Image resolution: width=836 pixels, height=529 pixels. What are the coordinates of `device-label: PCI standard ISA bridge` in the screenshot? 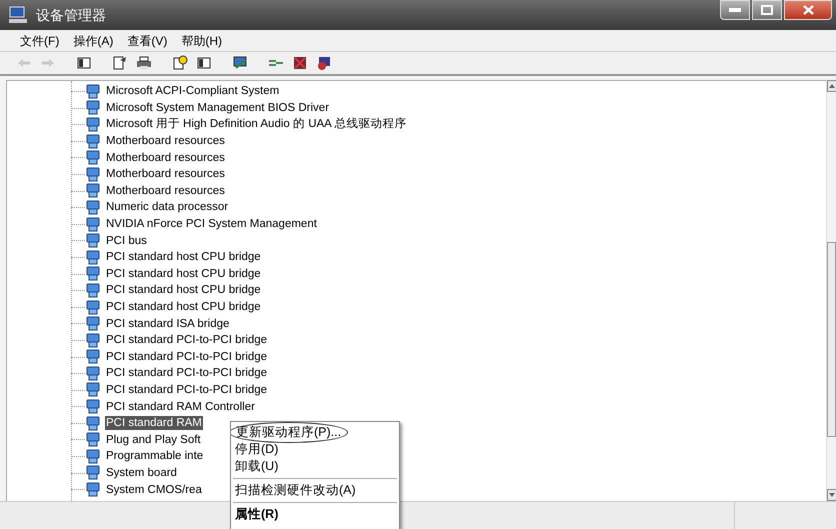 It's located at (167, 323).